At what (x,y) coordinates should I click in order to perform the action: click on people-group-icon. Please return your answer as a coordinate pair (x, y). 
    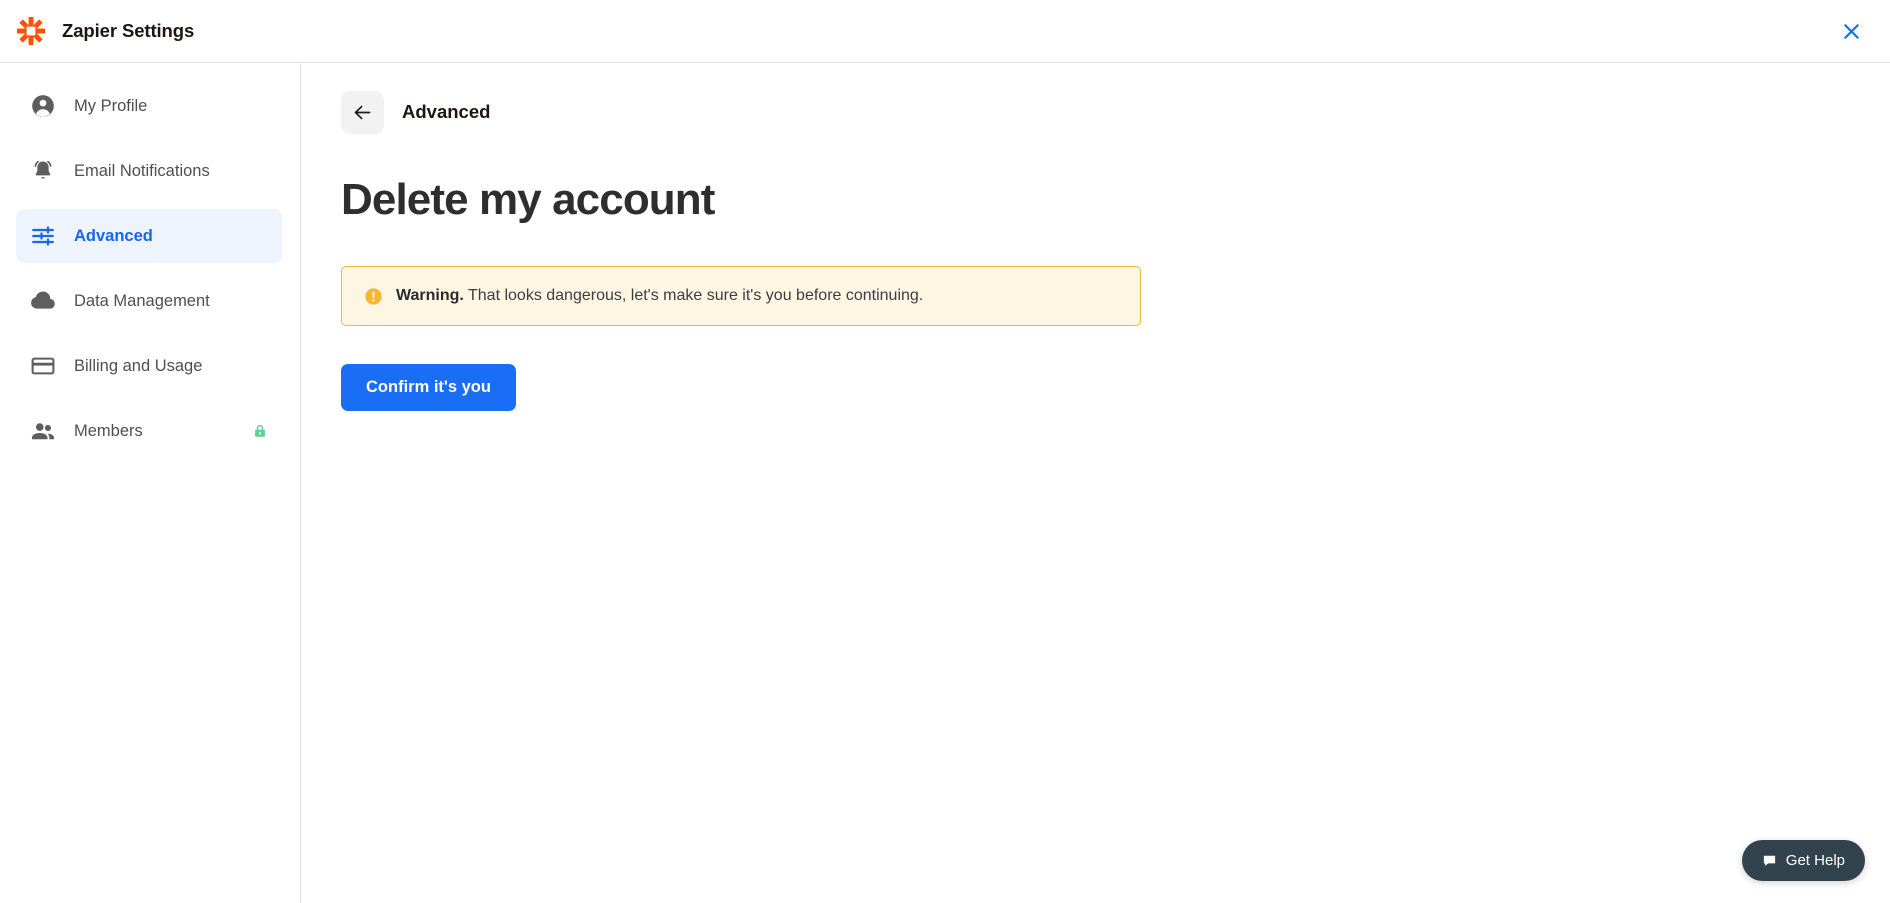
    Looking at the image, I should click on (43, 431).